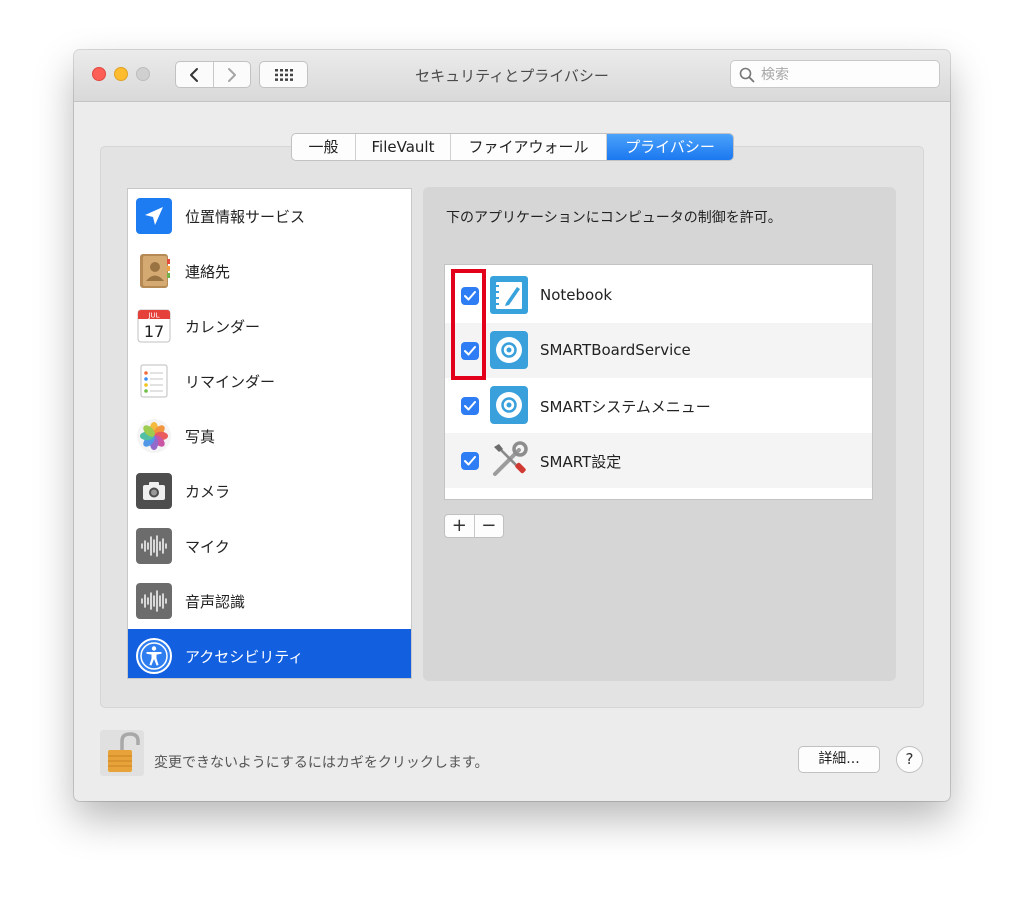  I want to click on tab-general: 一般, so click(324, 147).